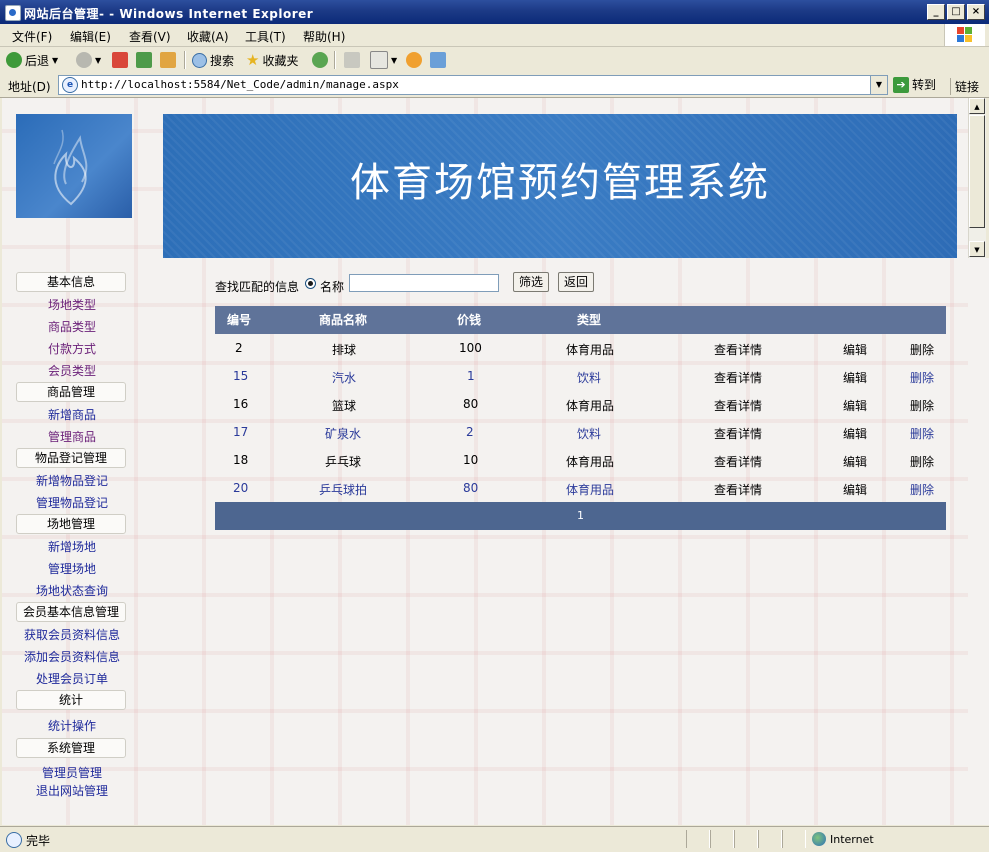  I want to click on nav-header-basic-info: 基本信息, so click(71, 282).